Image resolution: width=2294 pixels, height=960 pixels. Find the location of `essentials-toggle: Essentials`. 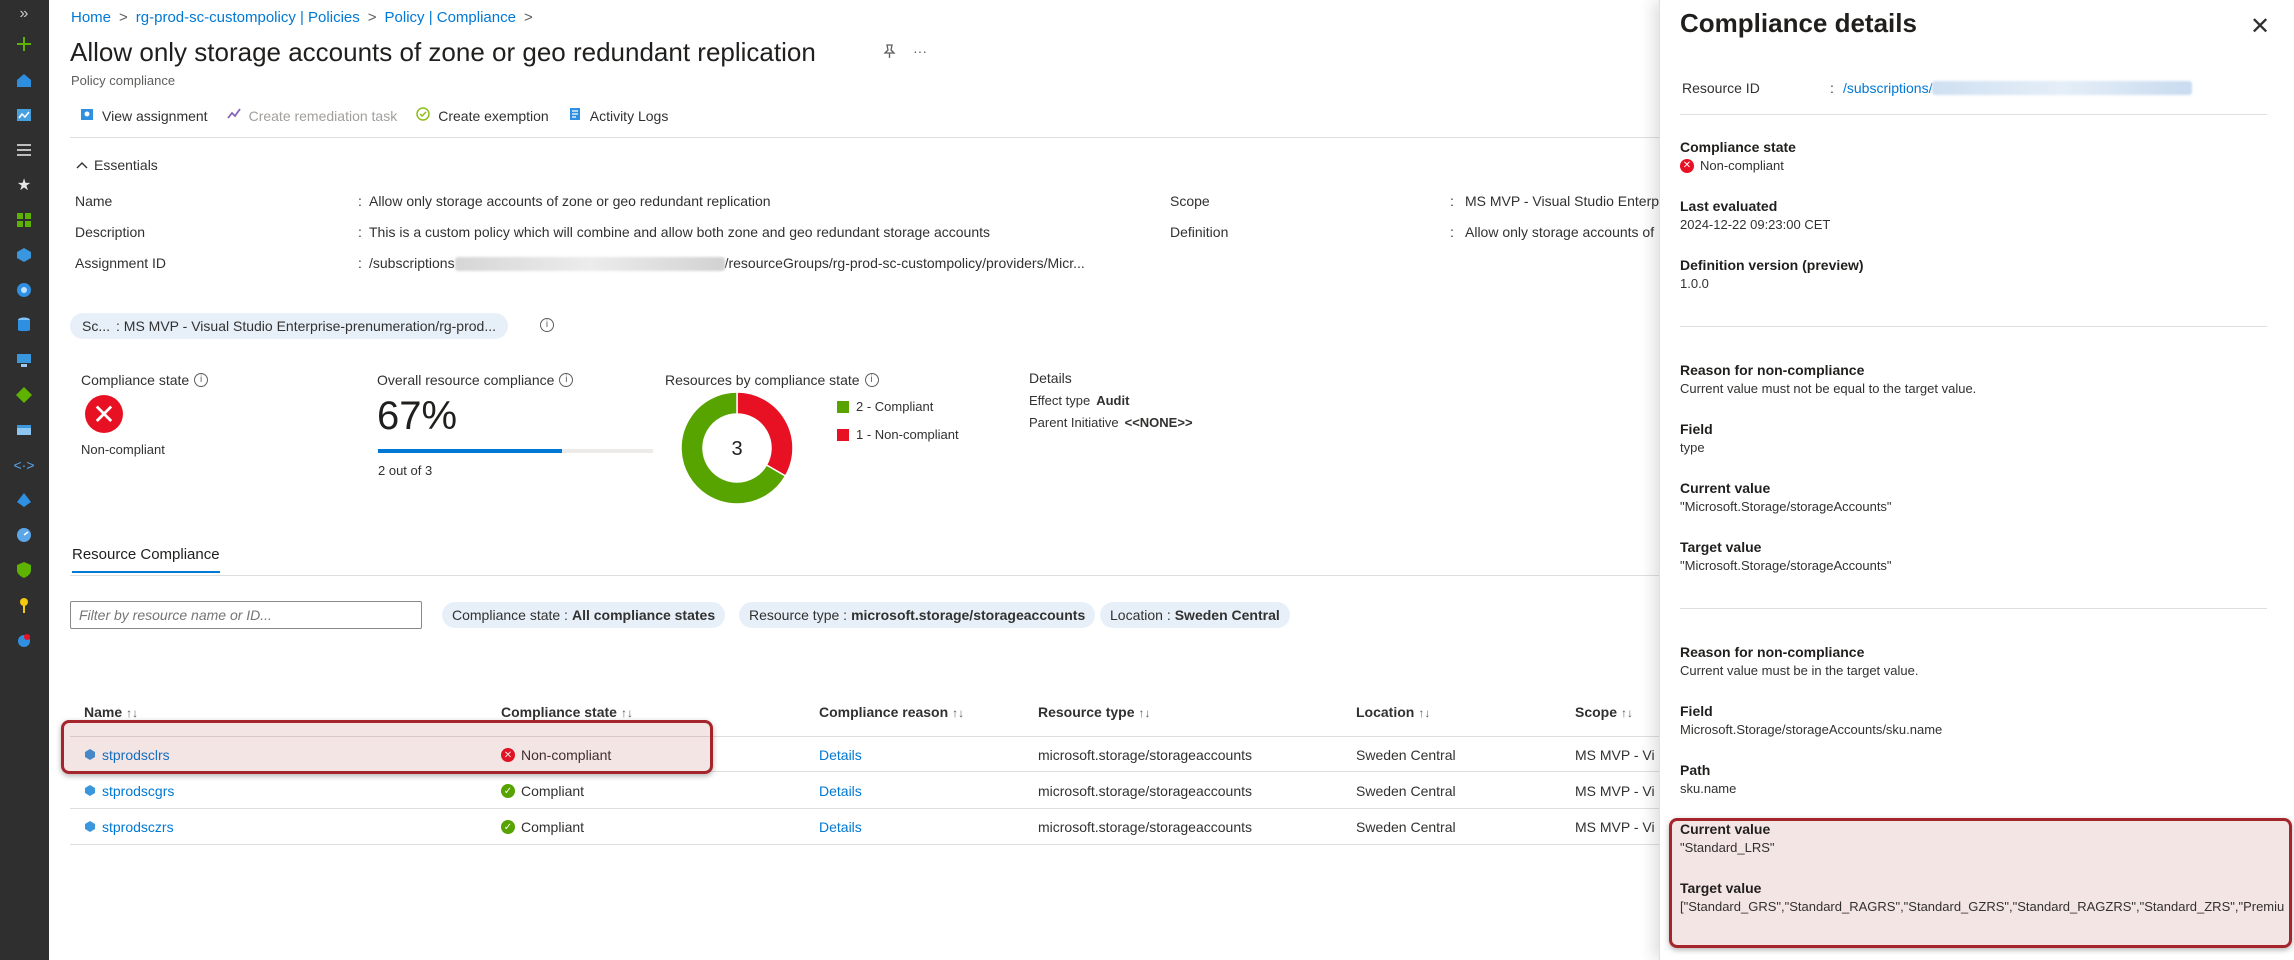

essentials-toggle: Essentials is located at coordinates (117, 165).